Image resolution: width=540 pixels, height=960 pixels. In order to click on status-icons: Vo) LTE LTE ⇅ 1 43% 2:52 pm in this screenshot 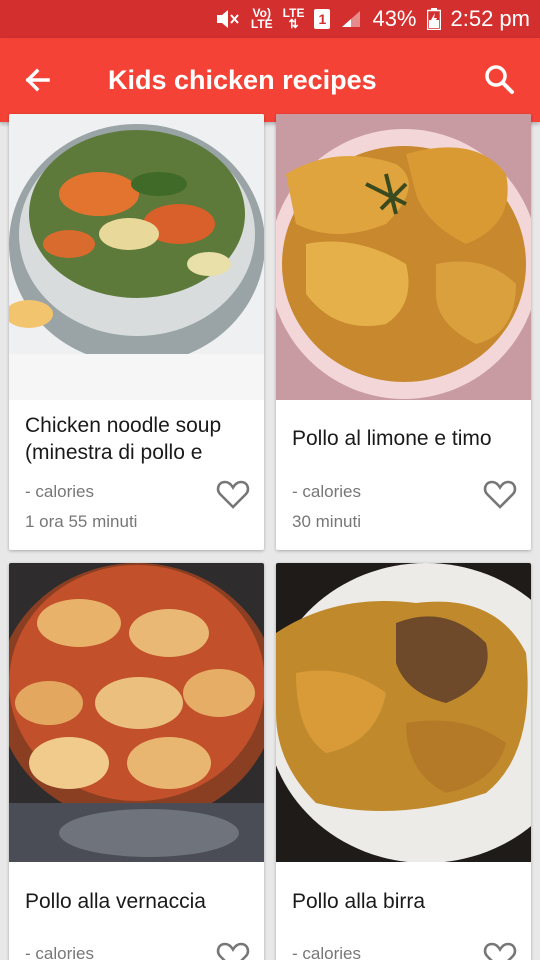, I will do `click(372, 19)`.